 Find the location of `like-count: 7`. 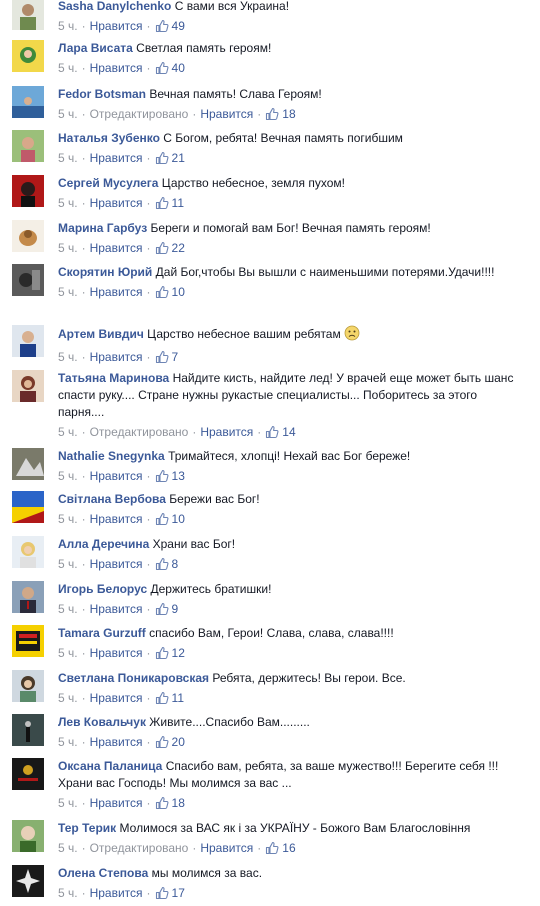

like-count: 7 is located at coordinates (175, 357).